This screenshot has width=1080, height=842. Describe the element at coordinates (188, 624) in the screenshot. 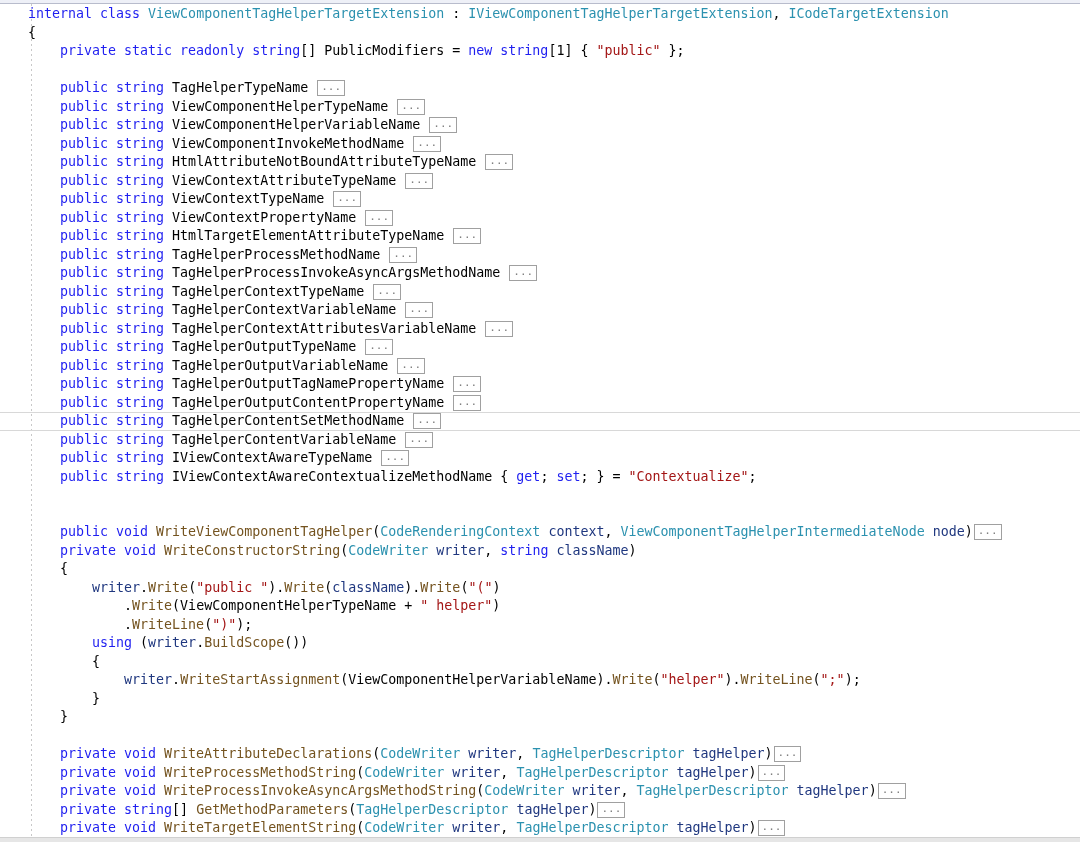

I see `code-line: .WriteLine(")");` at that location.